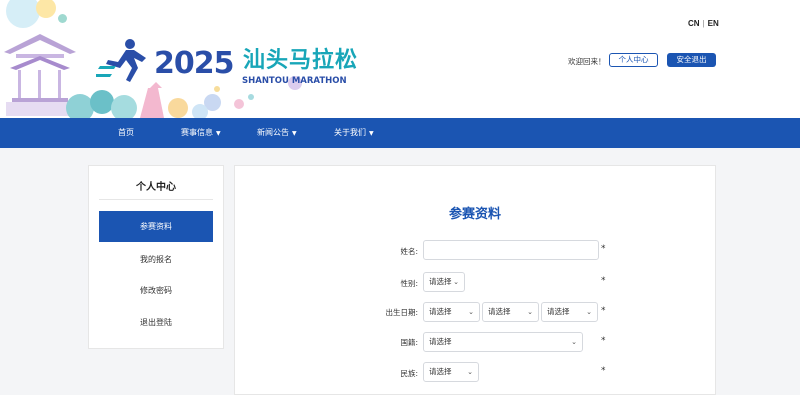 The width and height of the screenshot is (800, 395). What do you see at coordinates (694, 23) in the screenshot?
I see `lang-cn-link: CN` at bounding box center [694, 23].